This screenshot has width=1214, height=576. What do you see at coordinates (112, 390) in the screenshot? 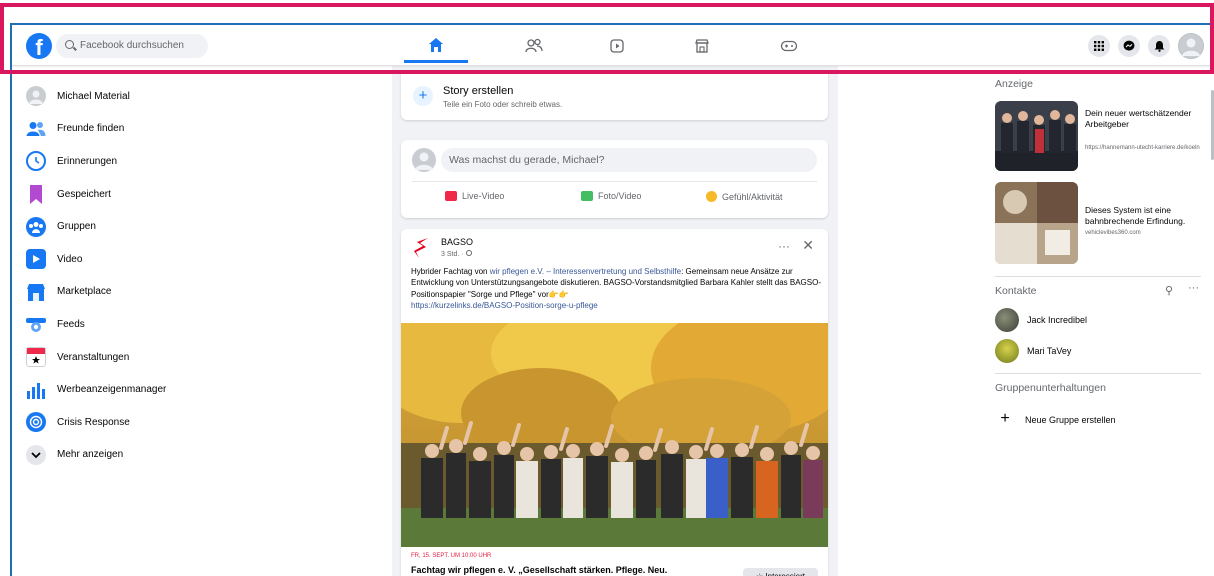
I see `sidebar-item-label: Werbeanzeigenmanager` at bounding box center [112, 390].